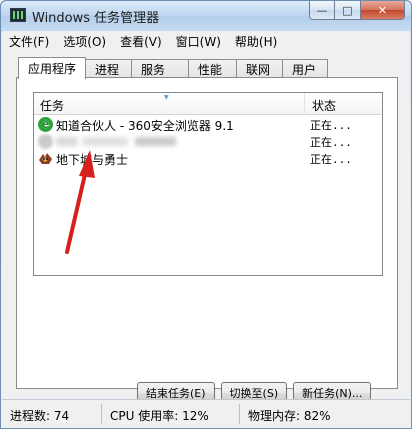  What do you see at coordinates (171, 414) in the screenshot?
I see `cpu-usage: CPU 使用率: 12%` at bounding box center [171, 414].